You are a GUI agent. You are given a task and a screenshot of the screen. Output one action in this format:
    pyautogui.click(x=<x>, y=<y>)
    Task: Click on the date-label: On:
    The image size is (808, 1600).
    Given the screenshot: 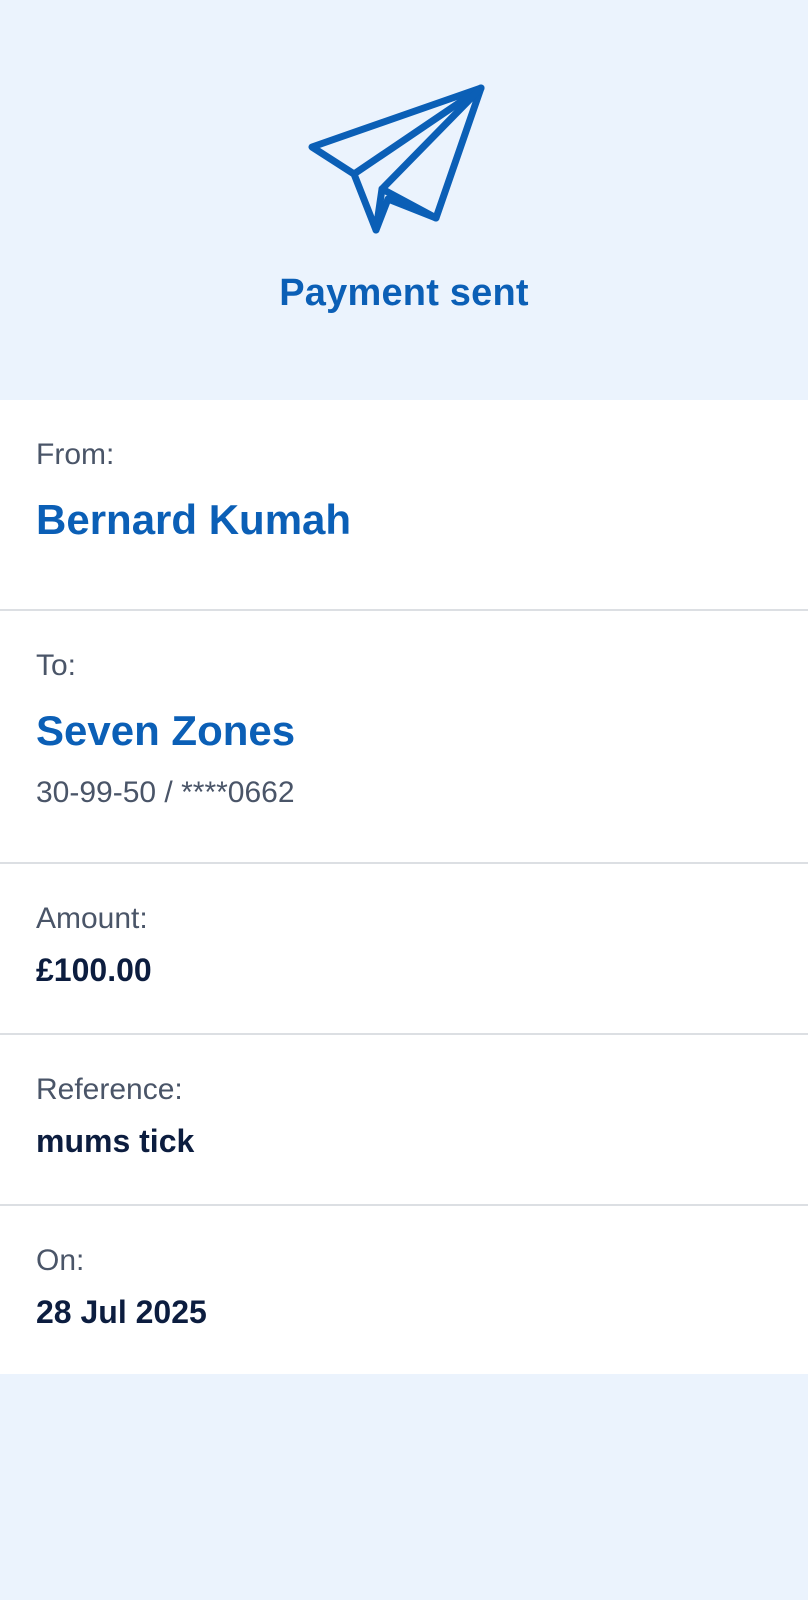 What is the action you would take?
    pyautogui.click(x=60, y=1260)
    